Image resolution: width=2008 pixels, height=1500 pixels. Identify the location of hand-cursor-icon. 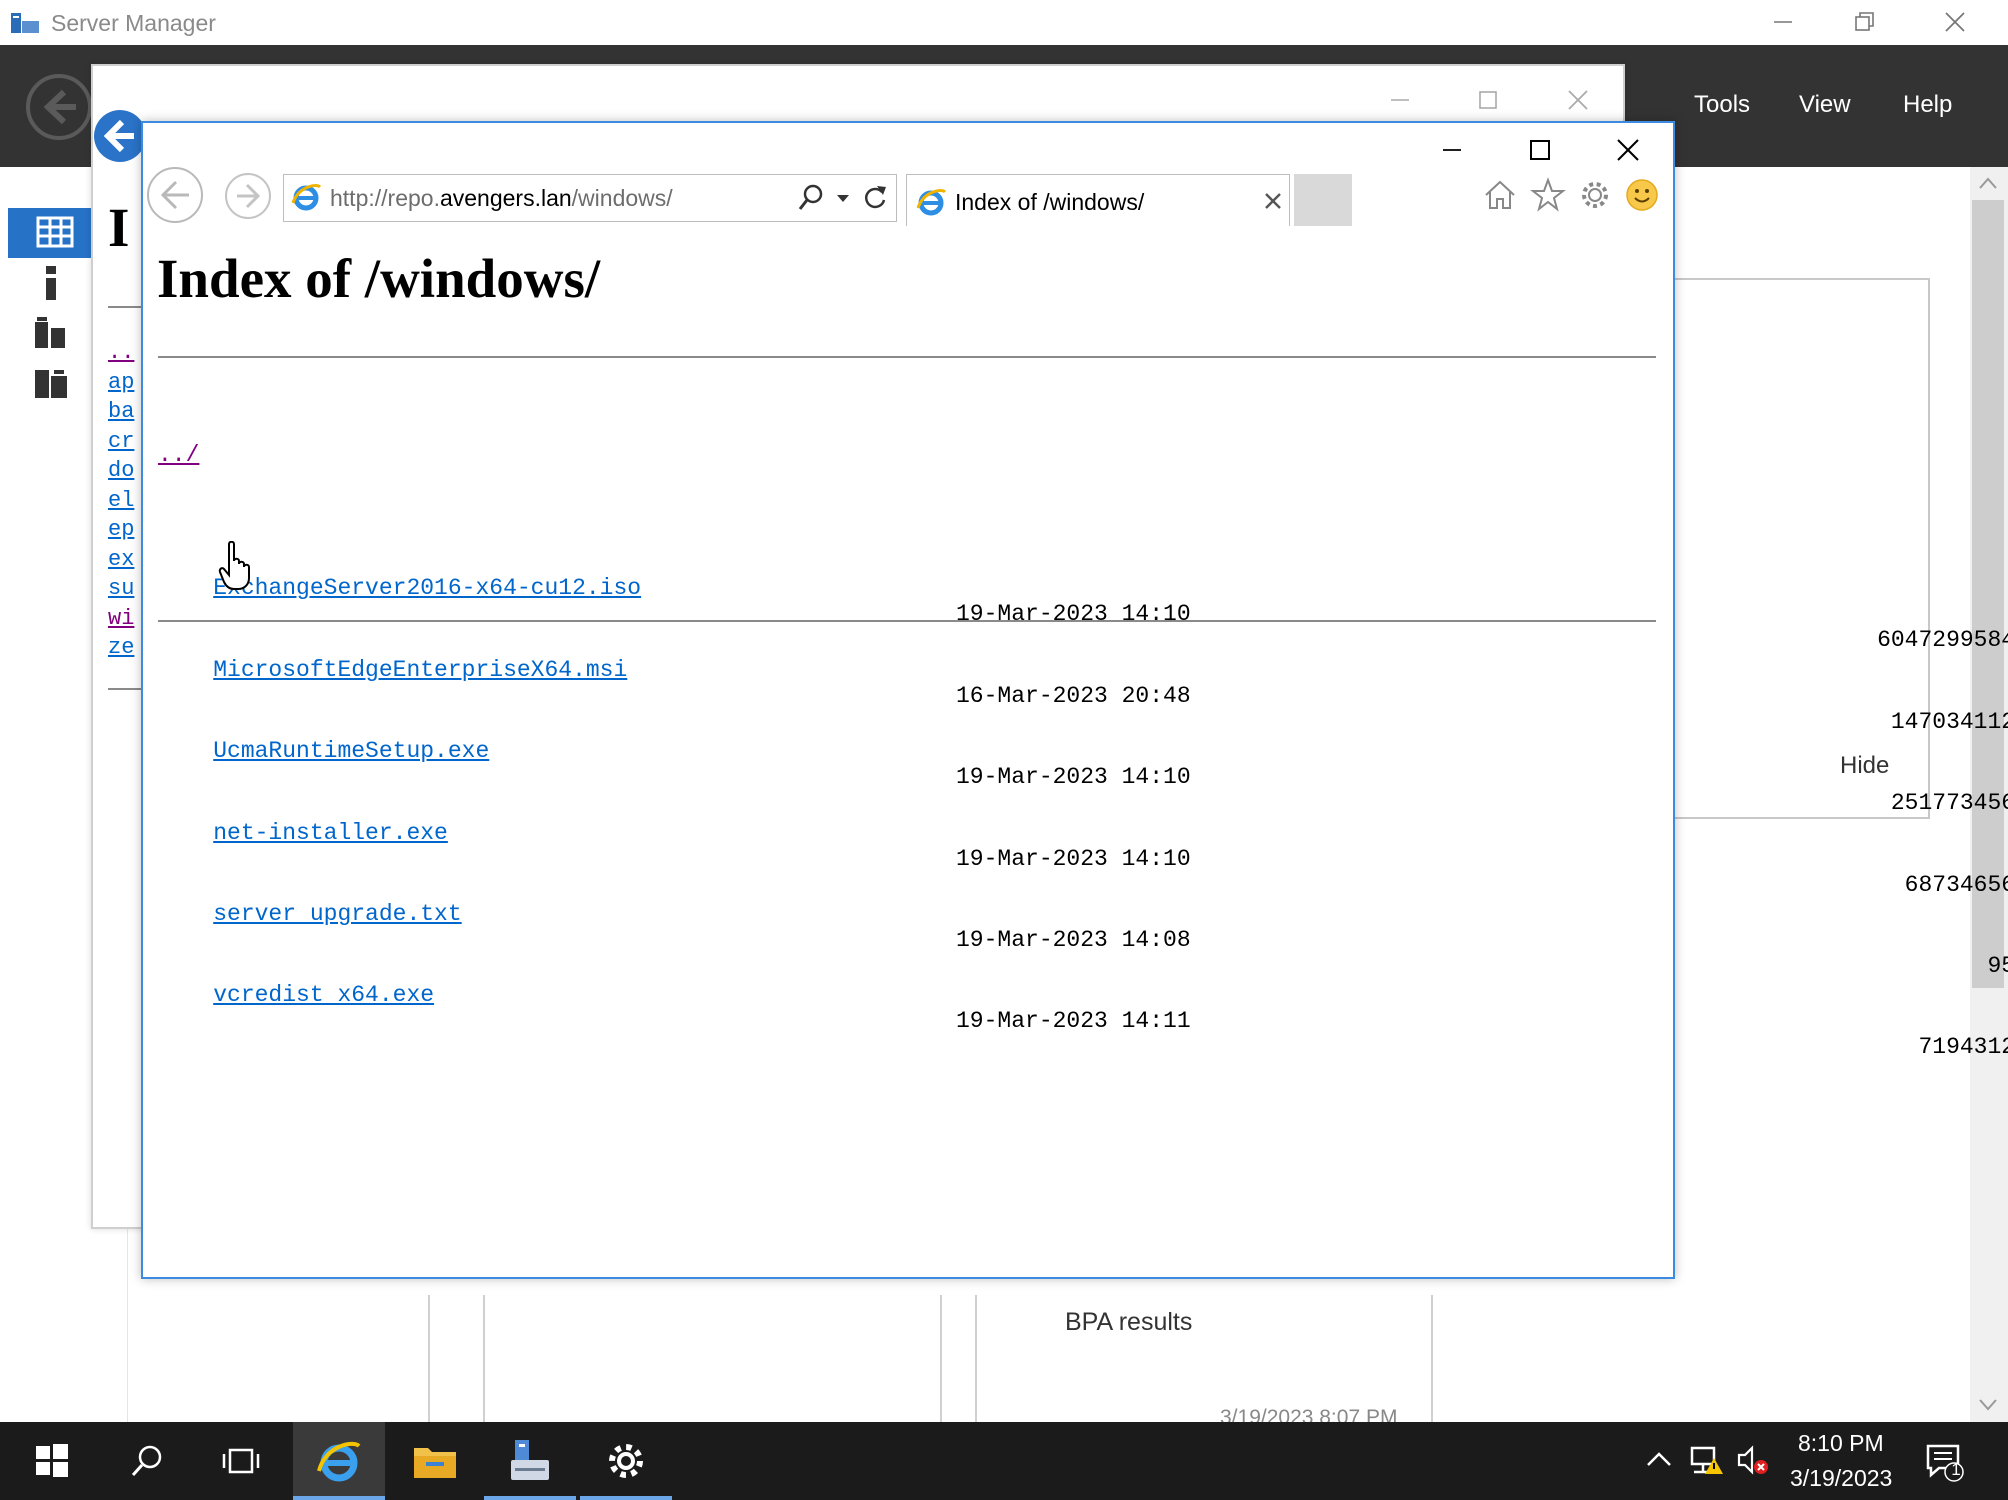
(235, 566).